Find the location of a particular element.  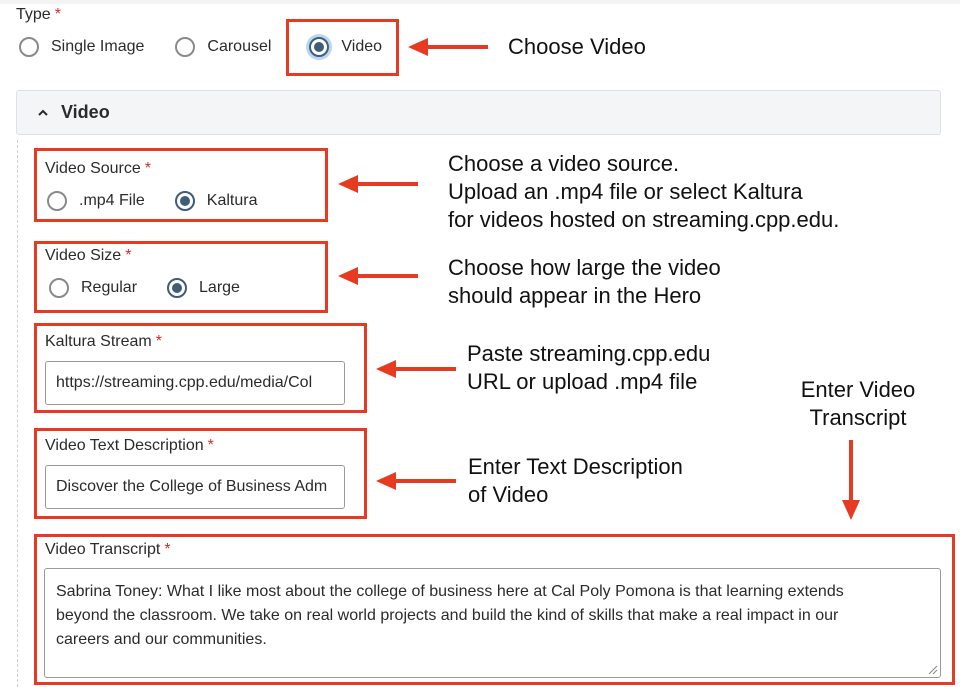

radio-label: Regular is located at coordinates (109, 287).